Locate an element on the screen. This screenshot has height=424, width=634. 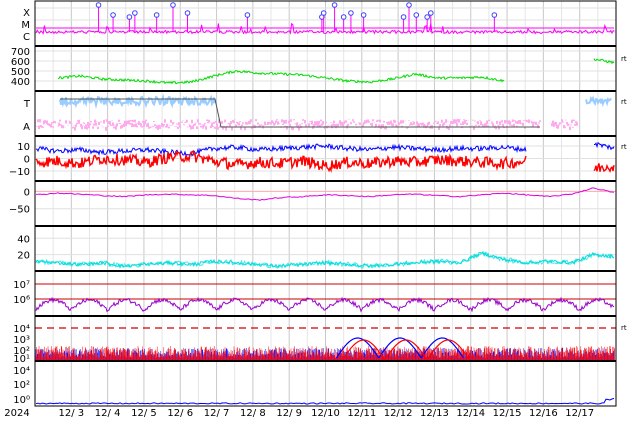
neutron-tick-label: 10⁰ is located at coordinates (21, 400).